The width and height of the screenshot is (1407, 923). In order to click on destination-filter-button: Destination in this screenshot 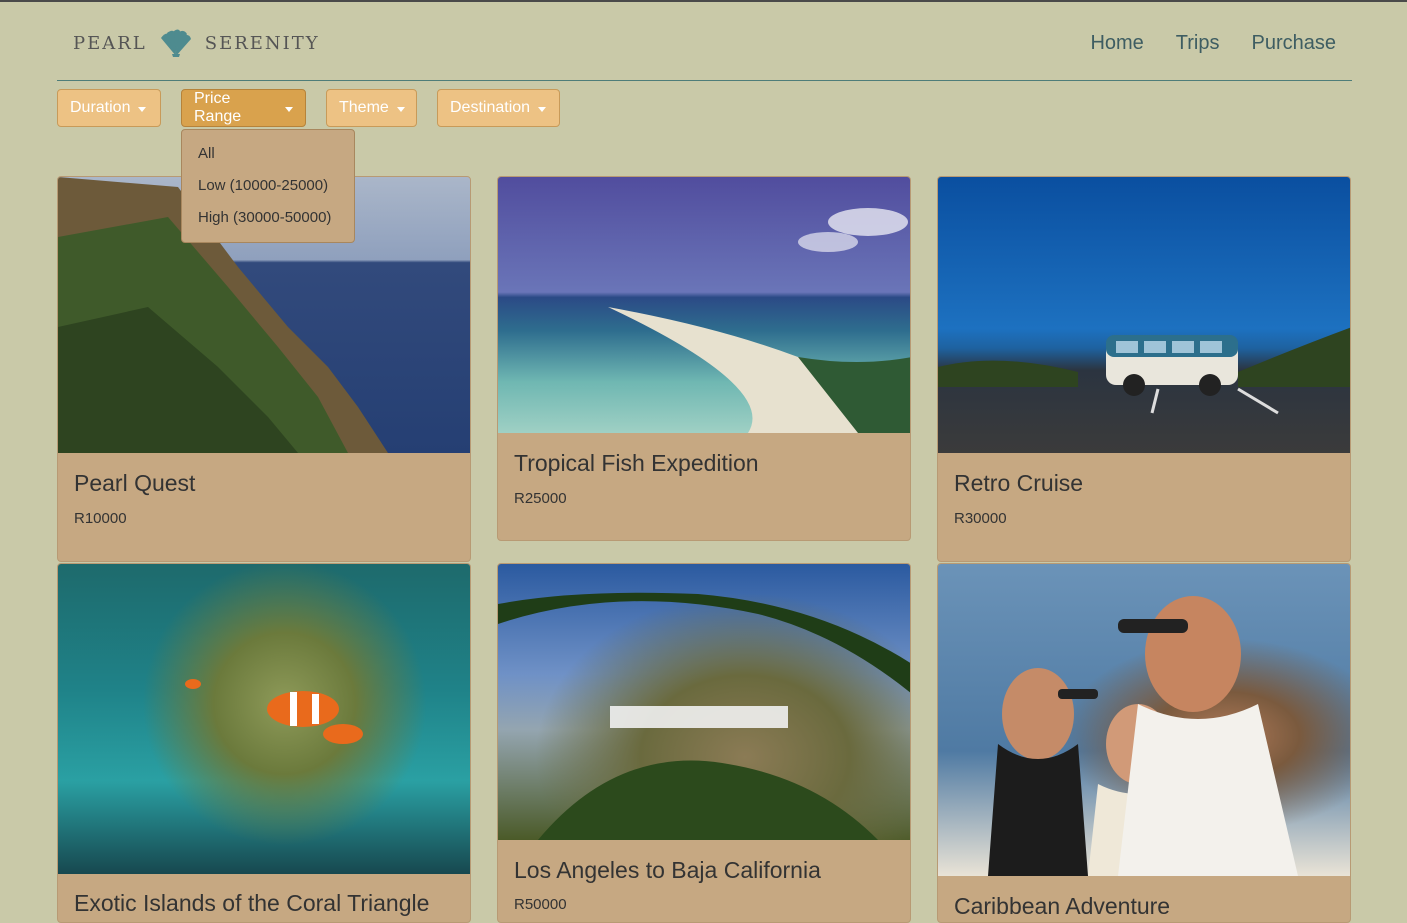, I will do `click(498, 108)`.